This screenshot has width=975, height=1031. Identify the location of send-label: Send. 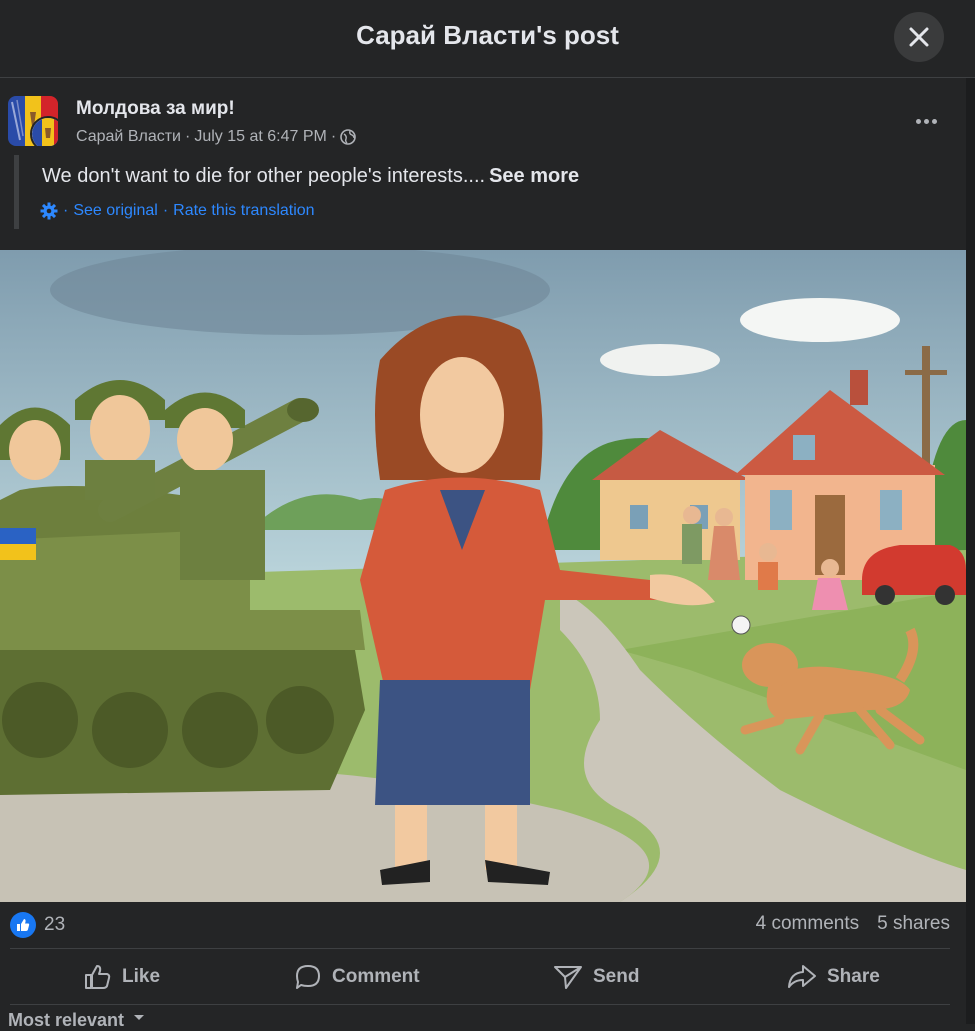
(616, 976).